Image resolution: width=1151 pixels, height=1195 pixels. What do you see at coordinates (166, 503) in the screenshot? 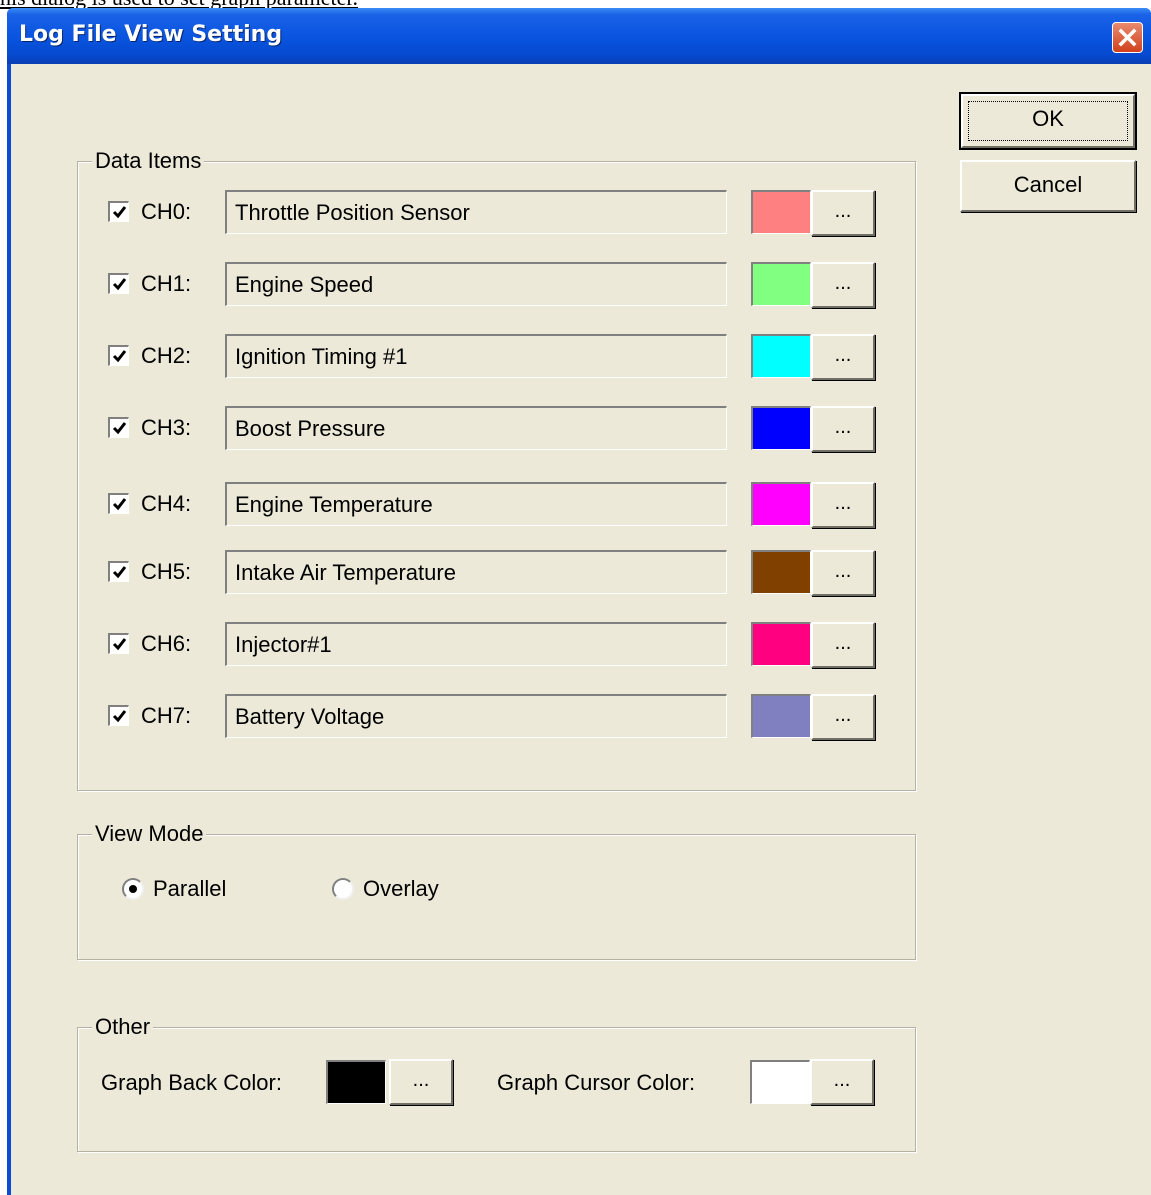
I see `channel-label: CH4:` at bounding box center [166, 503].